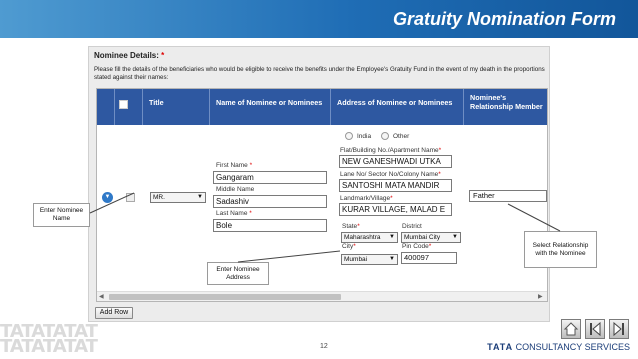 Image resolution: width=638 pixels, height=359 pixels. I want to click on home-button, so click(571, 329).